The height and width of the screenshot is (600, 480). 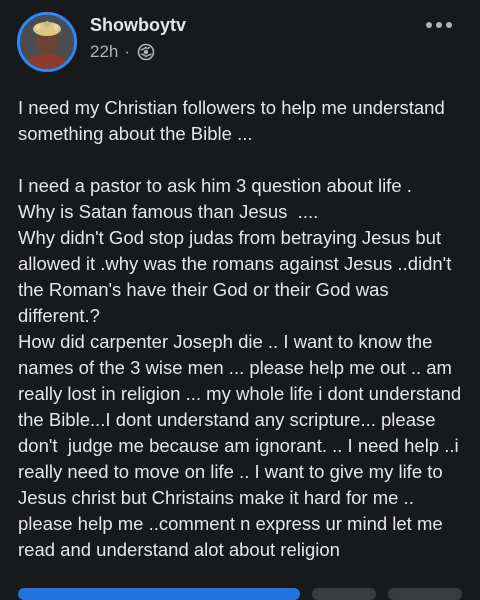 I want to click on tertiary-action-button, so click(x=425, y=594).